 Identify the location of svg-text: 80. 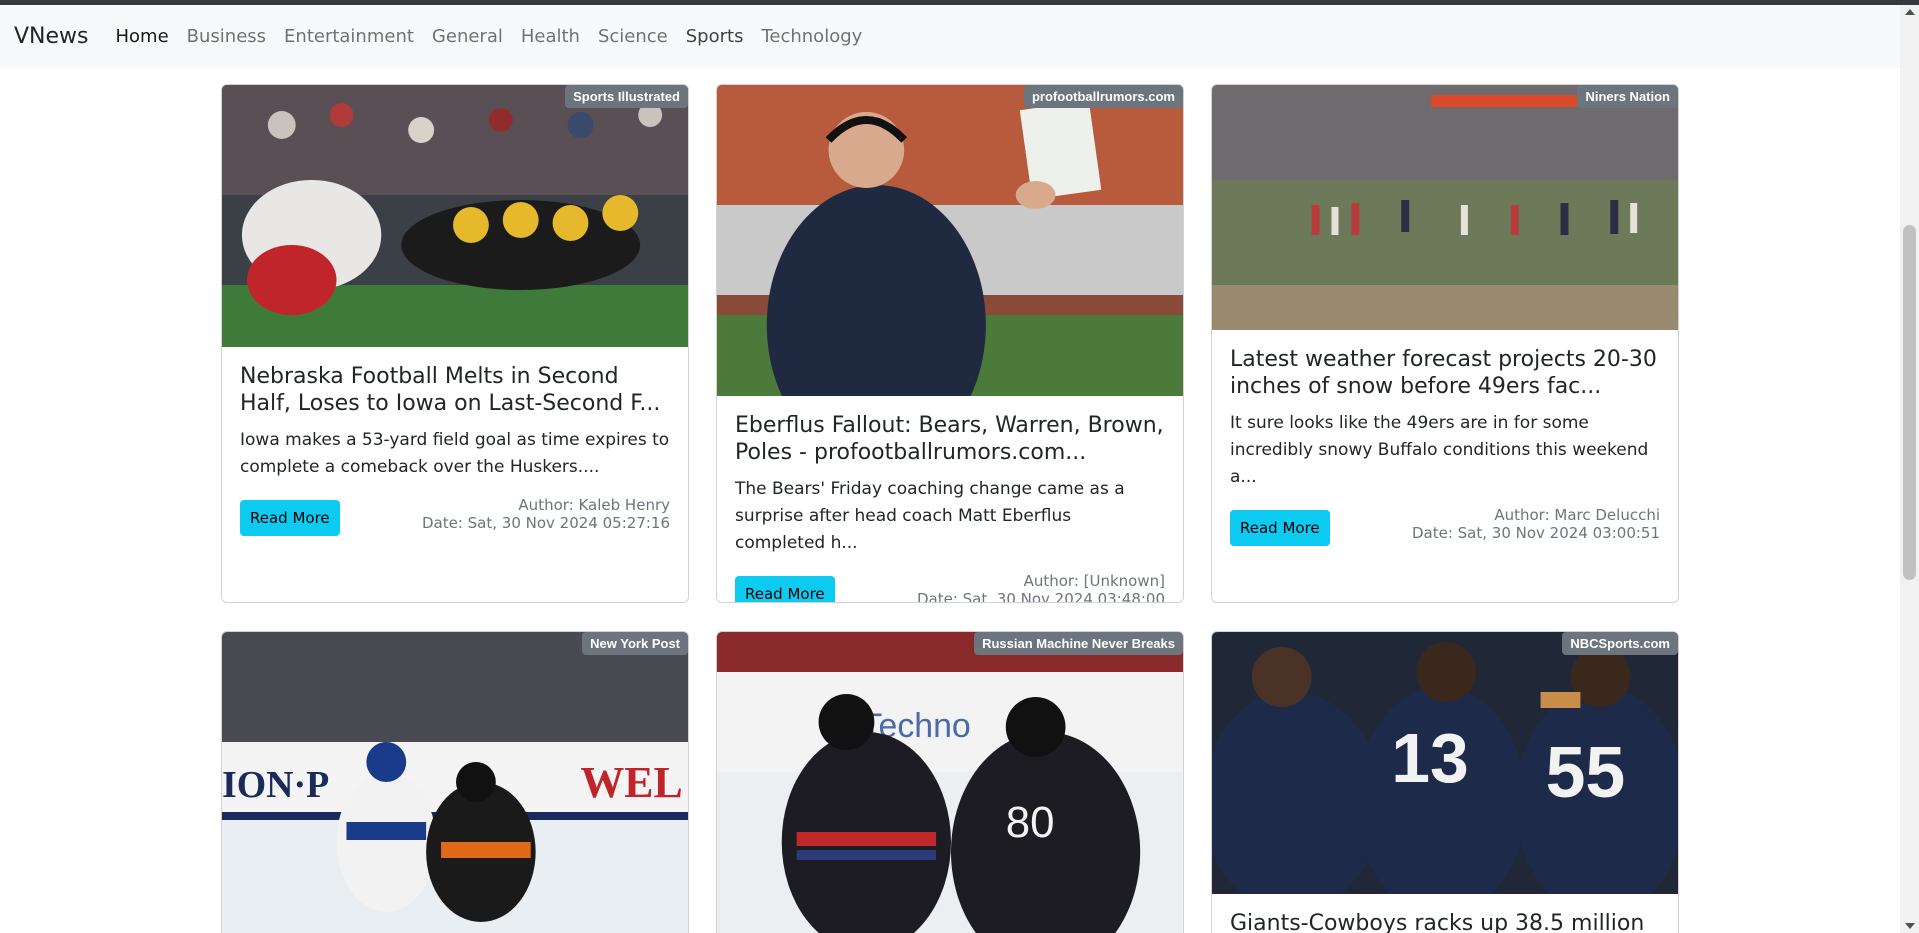
(1030, 822).